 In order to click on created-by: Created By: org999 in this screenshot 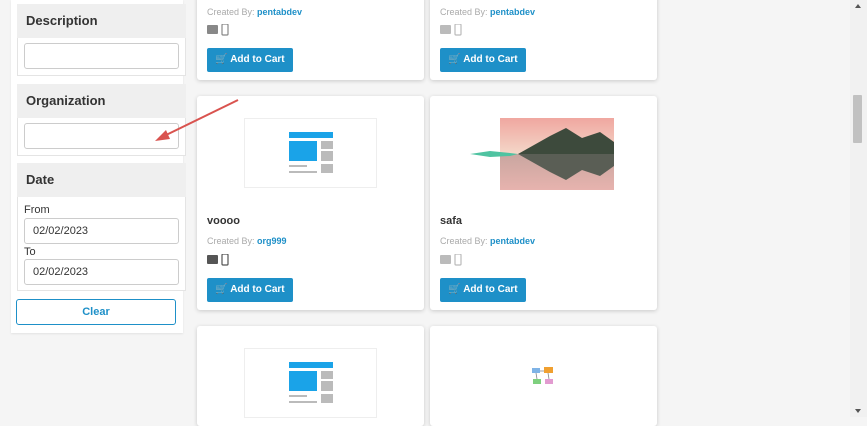, I will do `click(247, 241)`.